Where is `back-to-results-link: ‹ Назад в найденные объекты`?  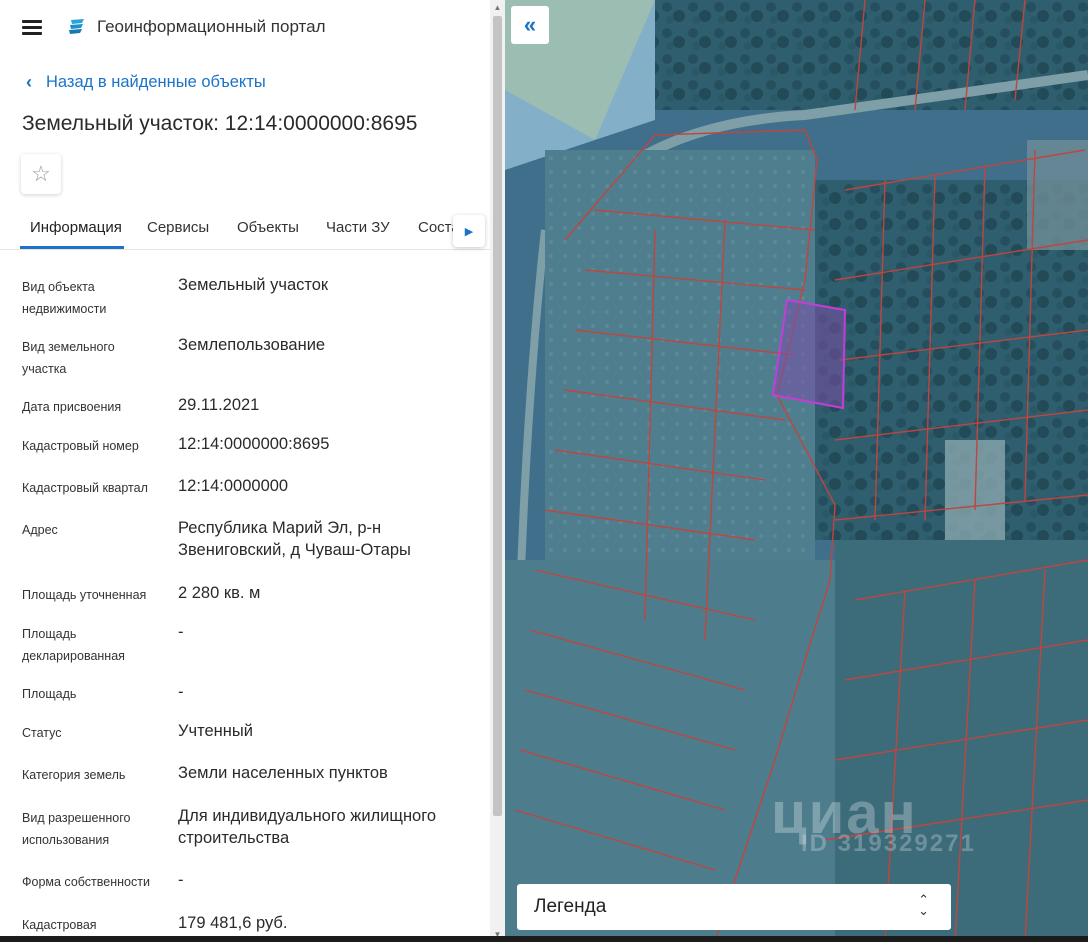
back-to-results-link: ‹ Назад в найденные объекты is located at coordinates (146, 82).